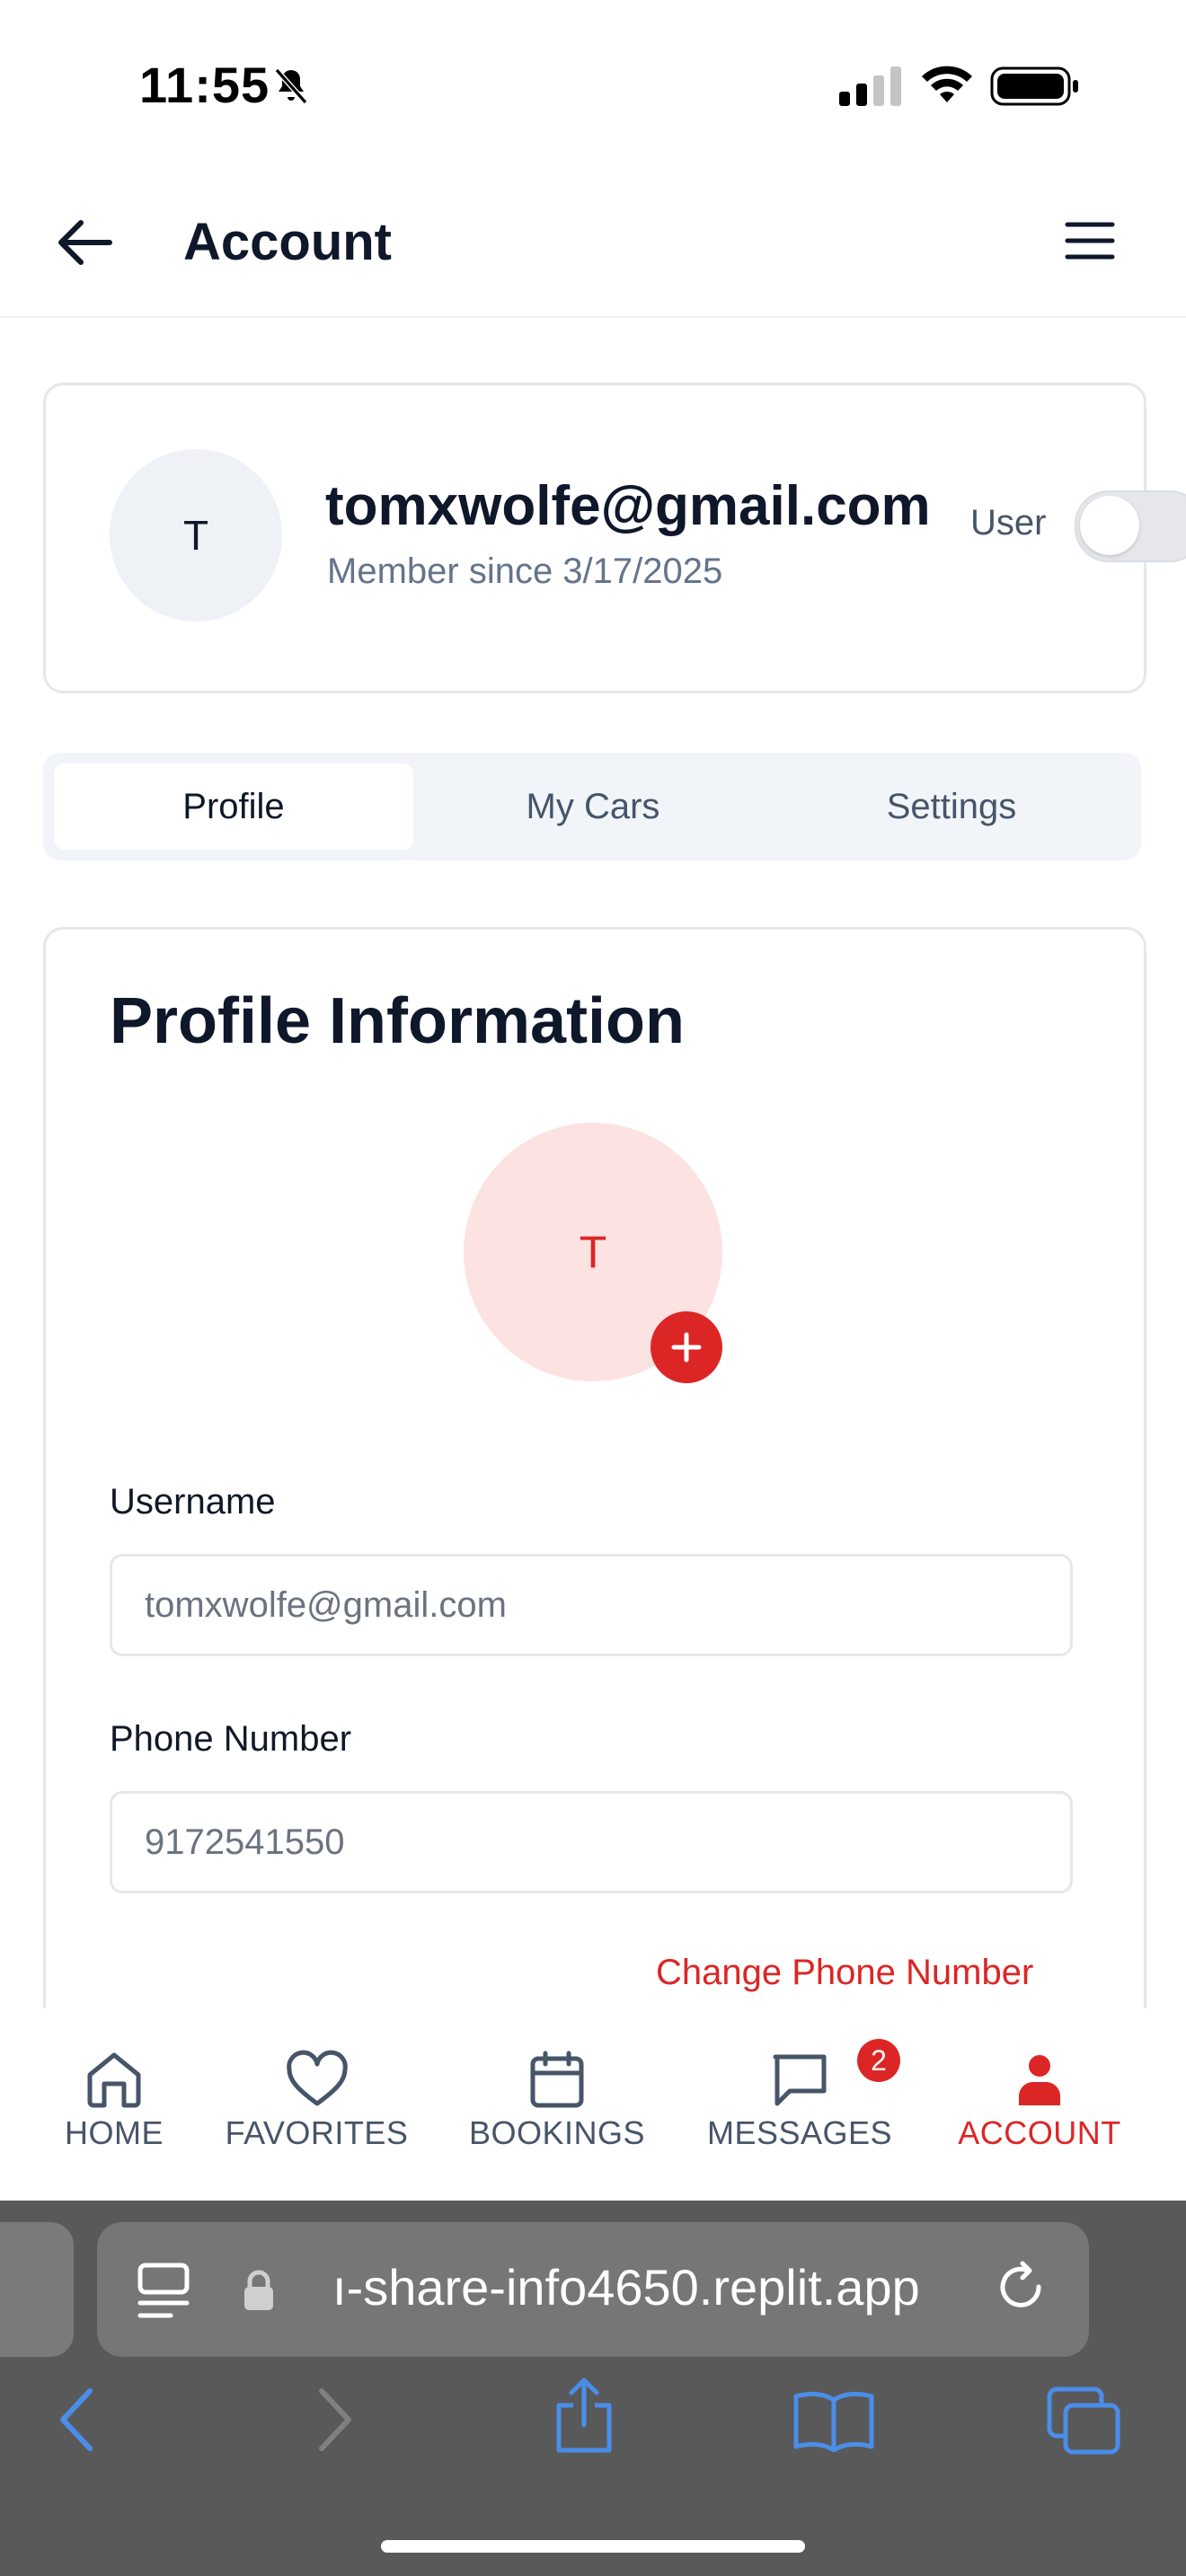  Describe the element at coordinates (1034, 86) in the screenshot. I see `battery-icon` at that location.